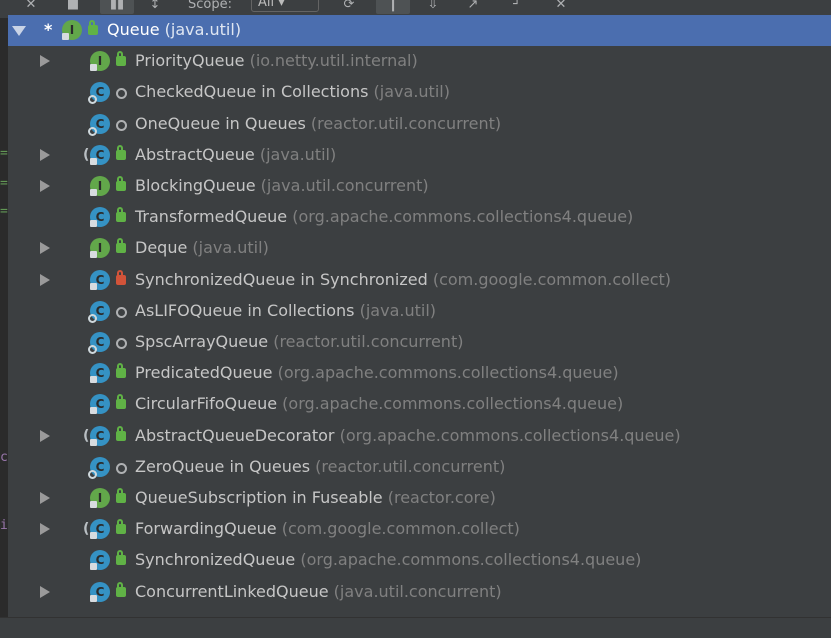  I want to click on tree-row: I PriorityQueue (io.netty.util.internal), so click(419, 61).